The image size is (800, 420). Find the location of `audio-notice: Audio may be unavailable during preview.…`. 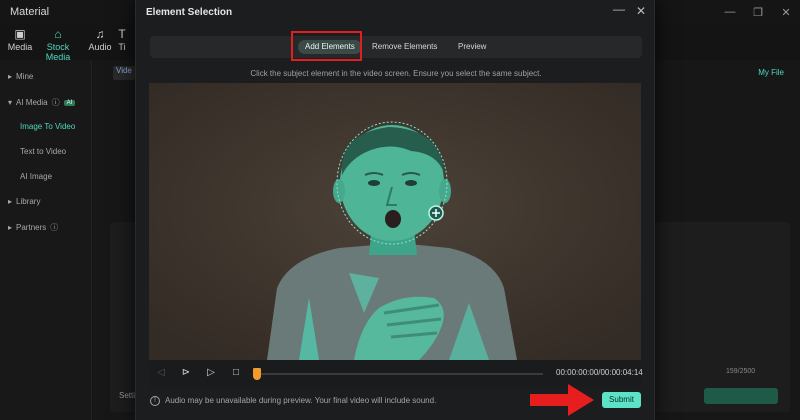

audio-notice: Audio may be unavailable during preview.… is located at coordinates (301, 400).